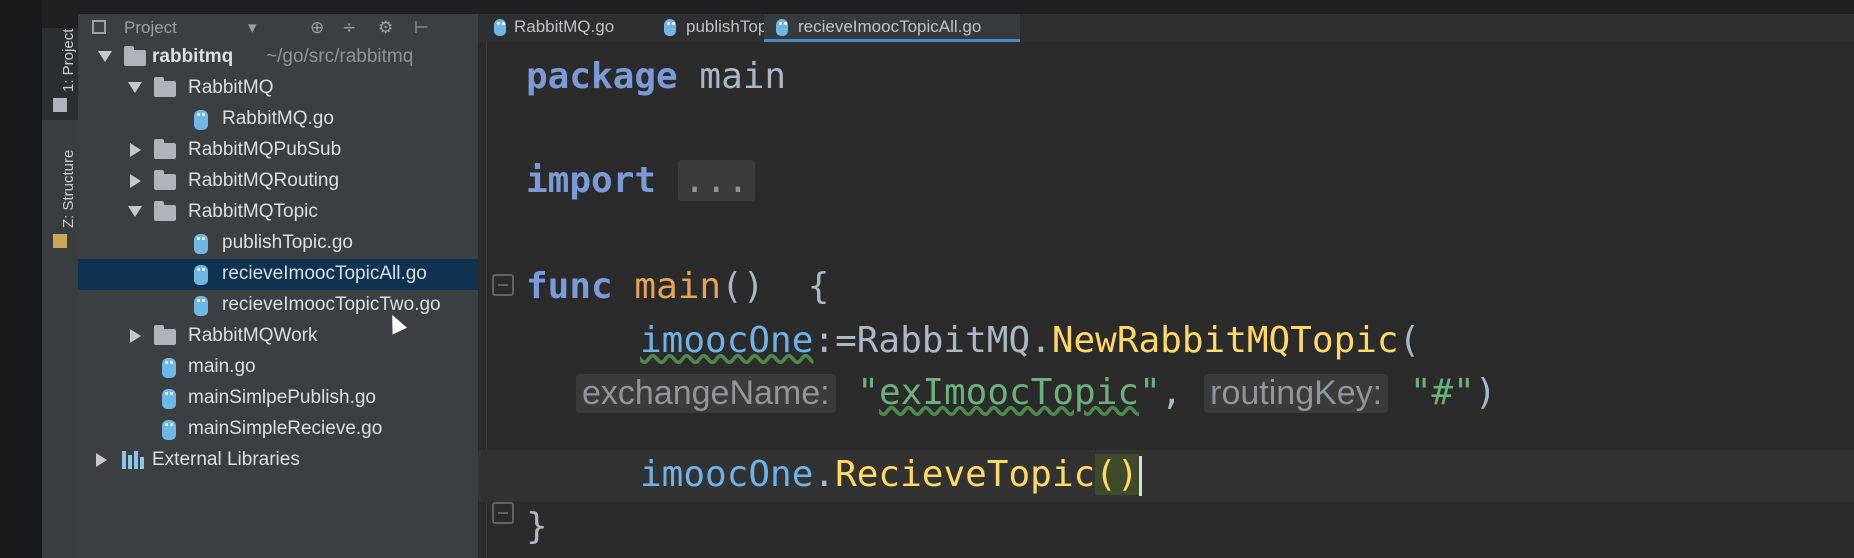 This screenshot has width=1854, height=558. I want to click on tree-root-name: rabbitmq, so click(193, 56).